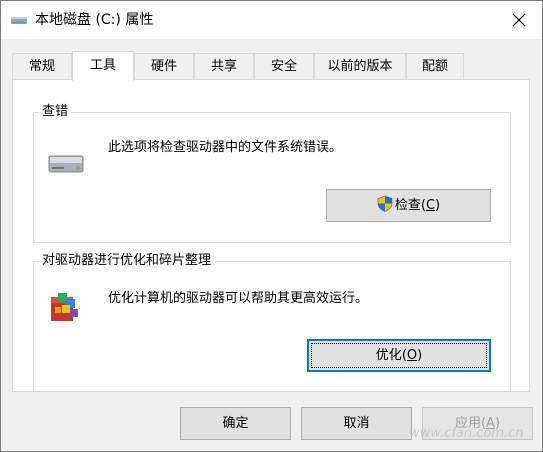 The height and width of the screenshot is (452, 543). I want to click on uac-shield-icon, so click(385, 203).